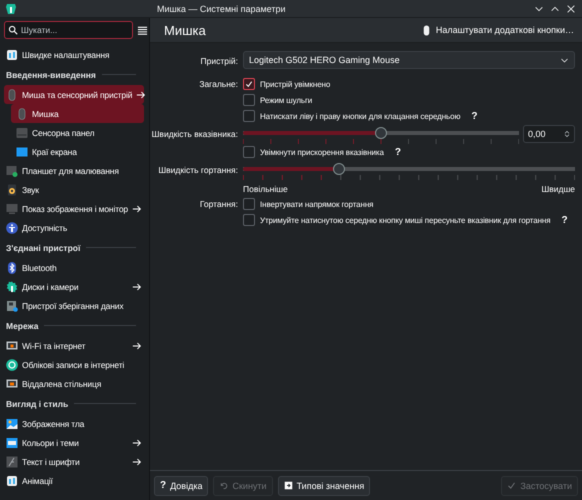 Image resolution: width=582 pixels, height=500 pixels. What do you see at coordinates (219, 61) in the screenshot?
I see `form-label: Пристрій:` at bounding box center [219, 61].